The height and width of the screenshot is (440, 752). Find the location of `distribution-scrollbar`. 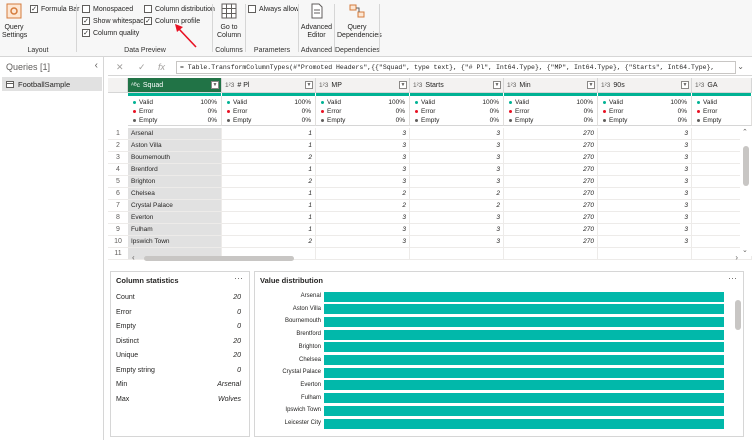

distribution-scrollbar is located at coordinates (738, 362).